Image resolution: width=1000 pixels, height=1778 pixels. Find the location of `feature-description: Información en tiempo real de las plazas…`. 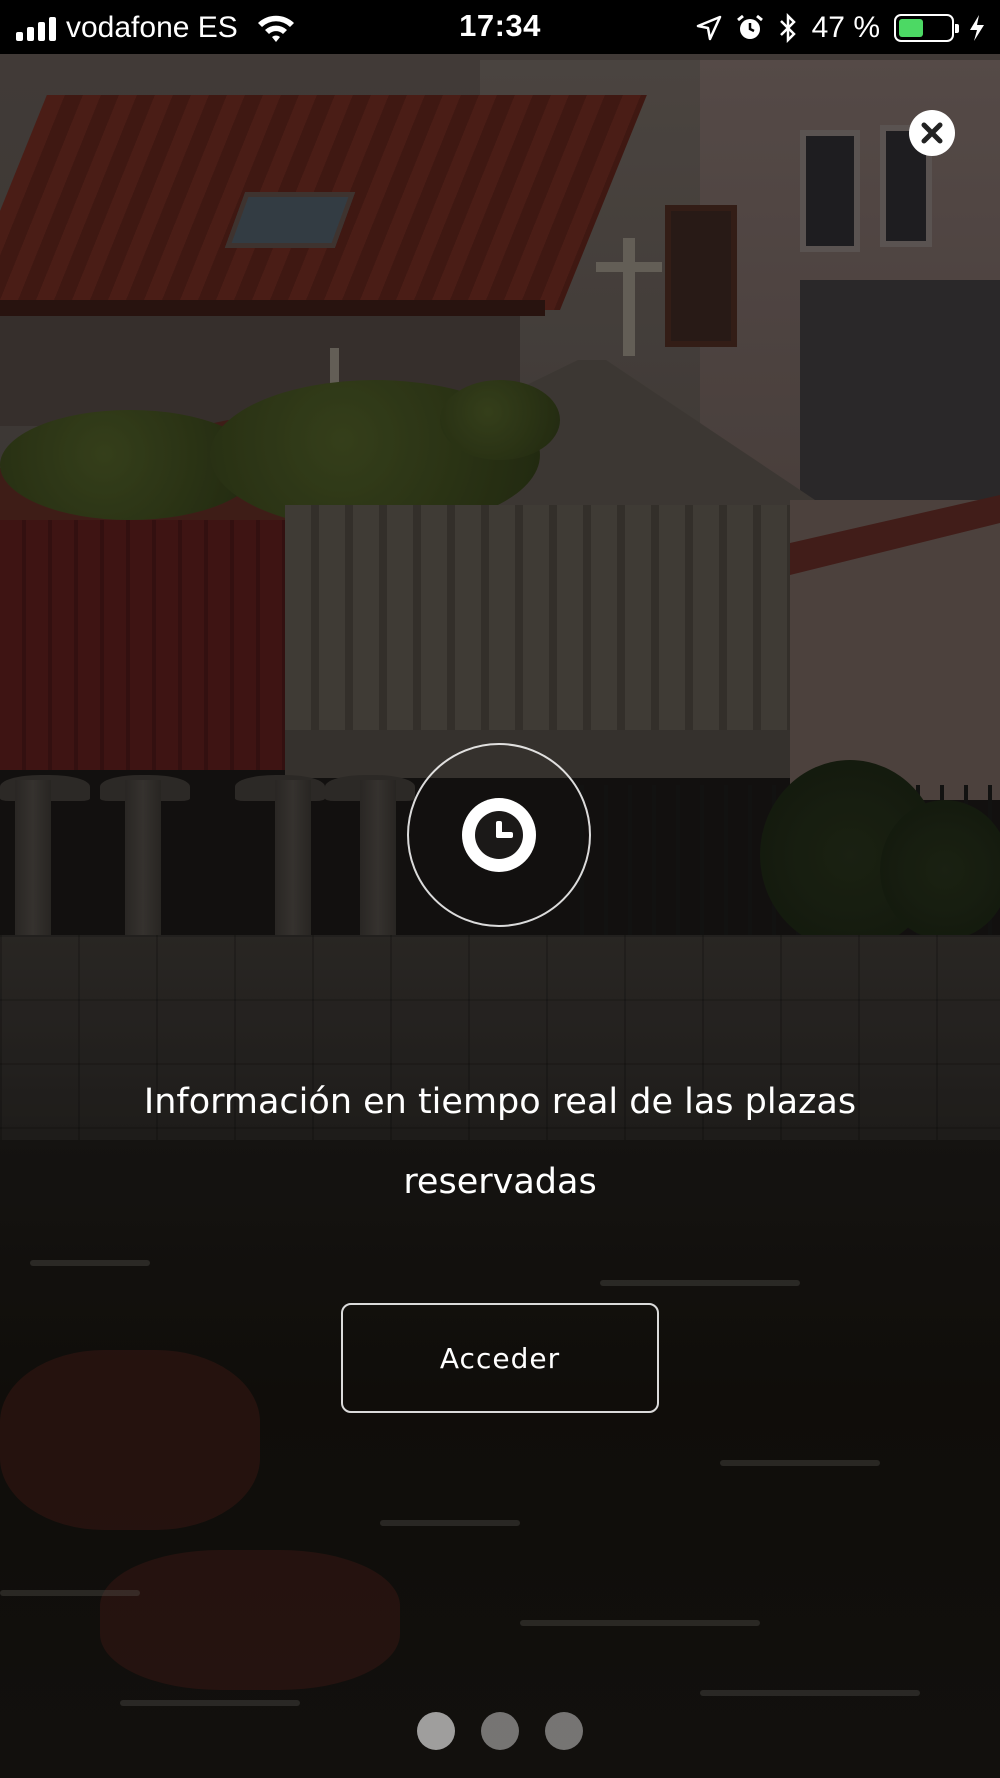

feature-description: Información en tiempo real de las plazas… is located at coordinates (500, 1142).